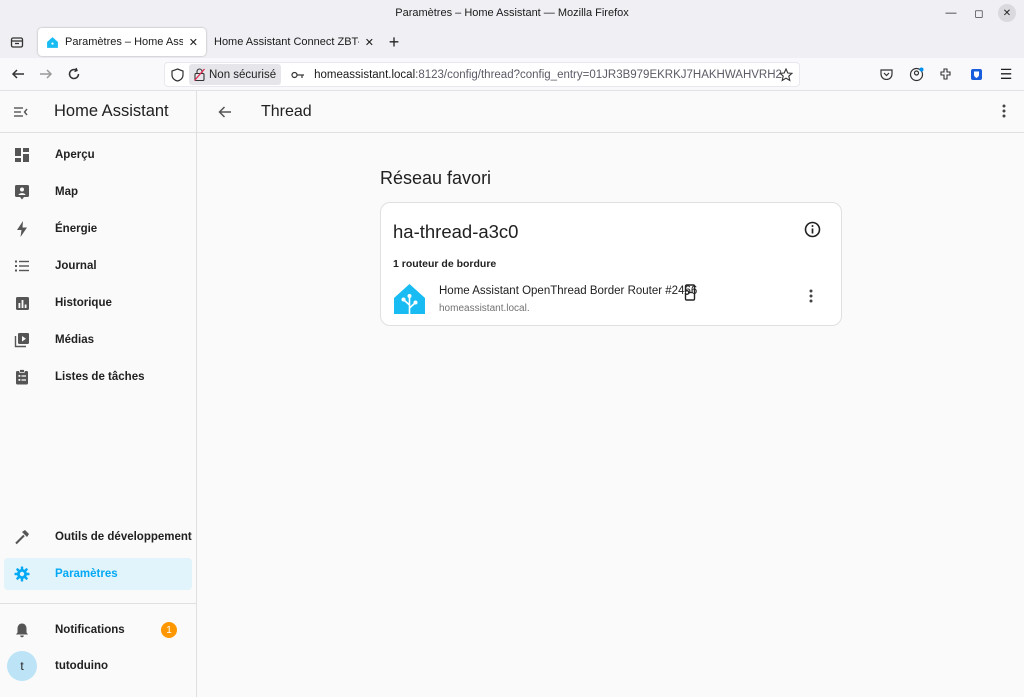 The image size is (1024, 697). Describe the element at coordinates (86, 574) in the screenshot. I see `sidebar-item-label: Paramètres` at that location.